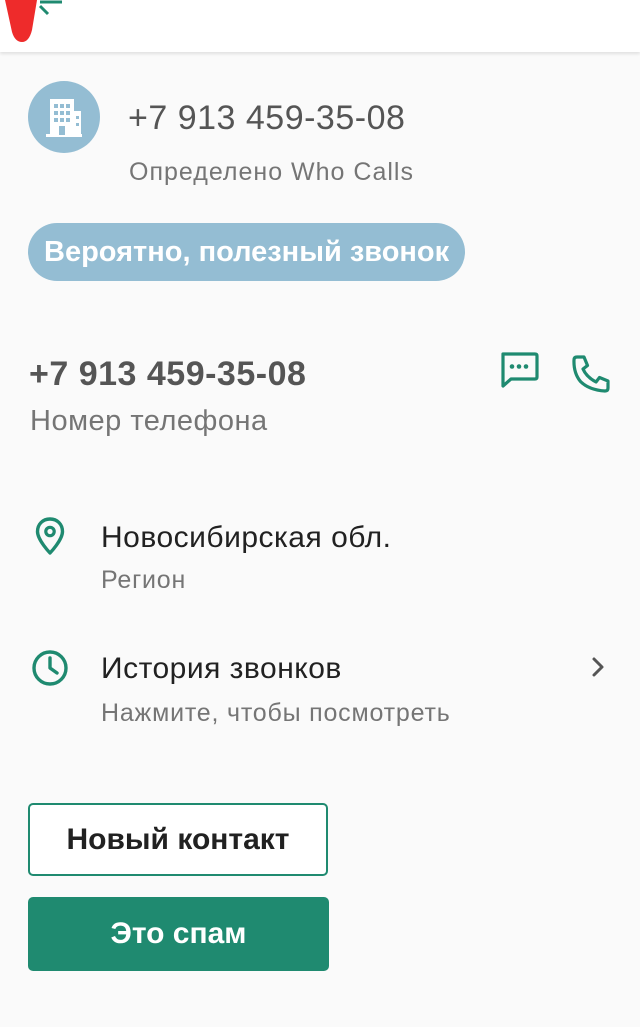  I want to click on caller-number-title: +7 913 459-35-08, so click(267, 118).